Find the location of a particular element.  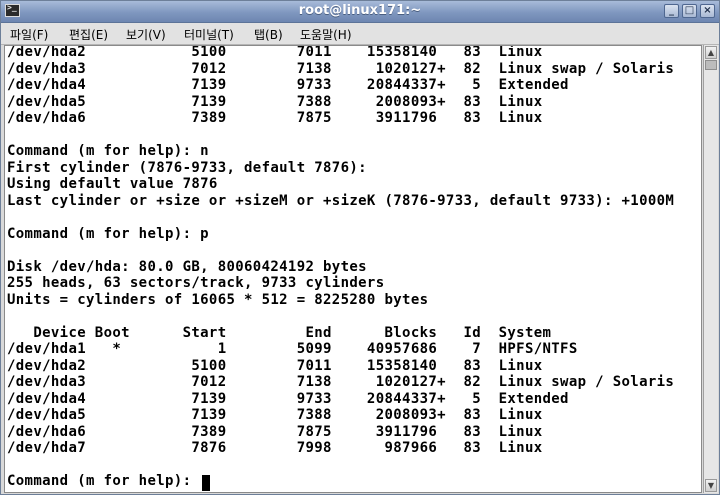

vertical-scrollbar: ▲ ▼ is located at coordinates (710, 269).